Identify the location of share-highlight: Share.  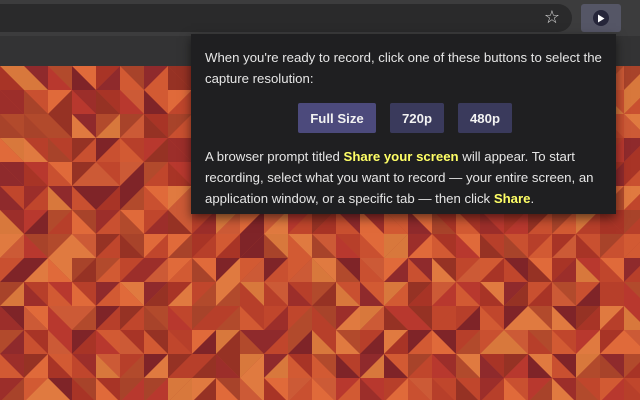
(512, 198).